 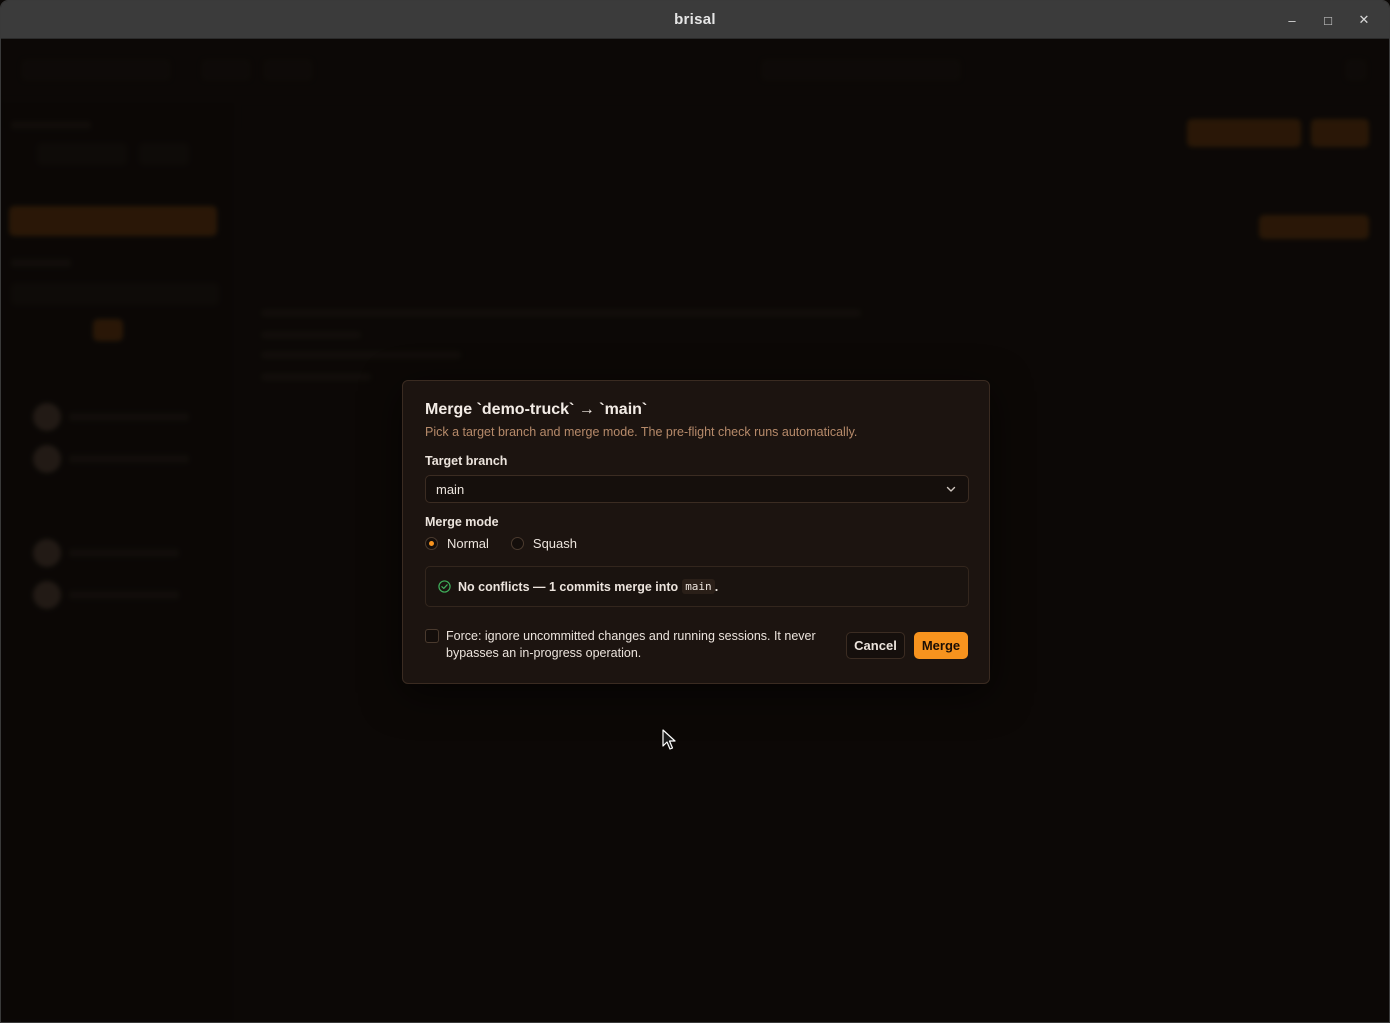 I want to click on window-controls: – □ ✕, so click(x=1328, y=20).